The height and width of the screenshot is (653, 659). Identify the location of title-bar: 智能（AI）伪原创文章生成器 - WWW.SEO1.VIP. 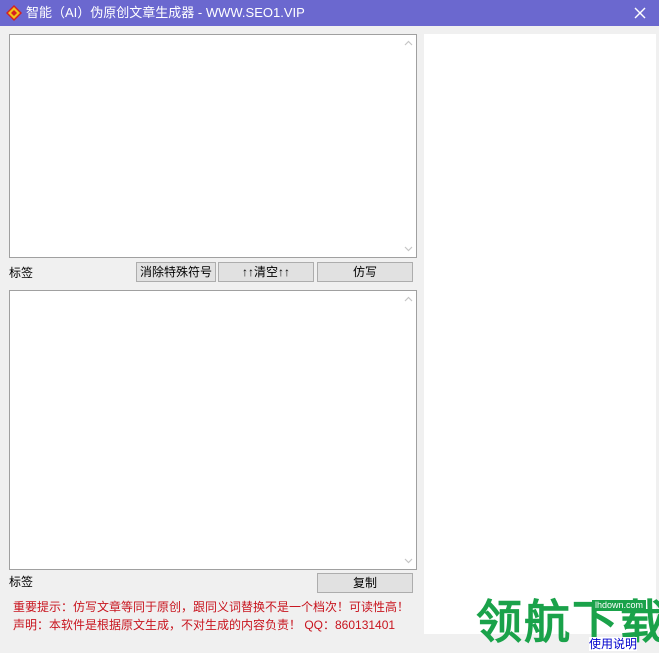
(329, 13).